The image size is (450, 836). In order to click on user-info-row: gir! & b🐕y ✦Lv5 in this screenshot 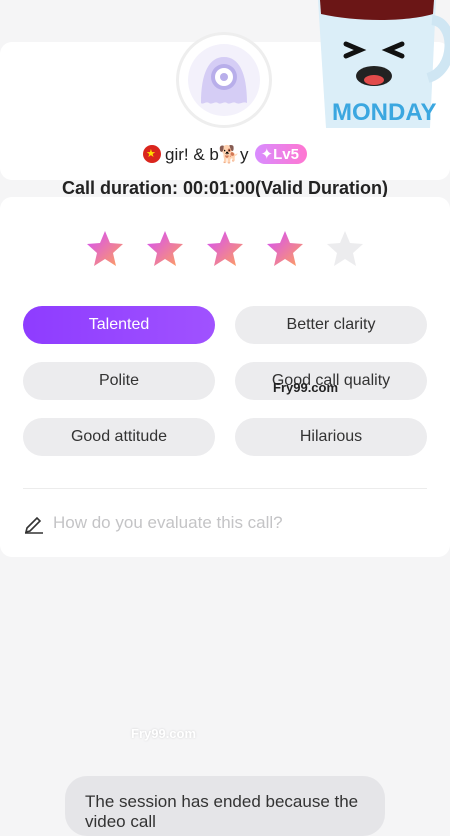, I will do `click(225, 154)`.